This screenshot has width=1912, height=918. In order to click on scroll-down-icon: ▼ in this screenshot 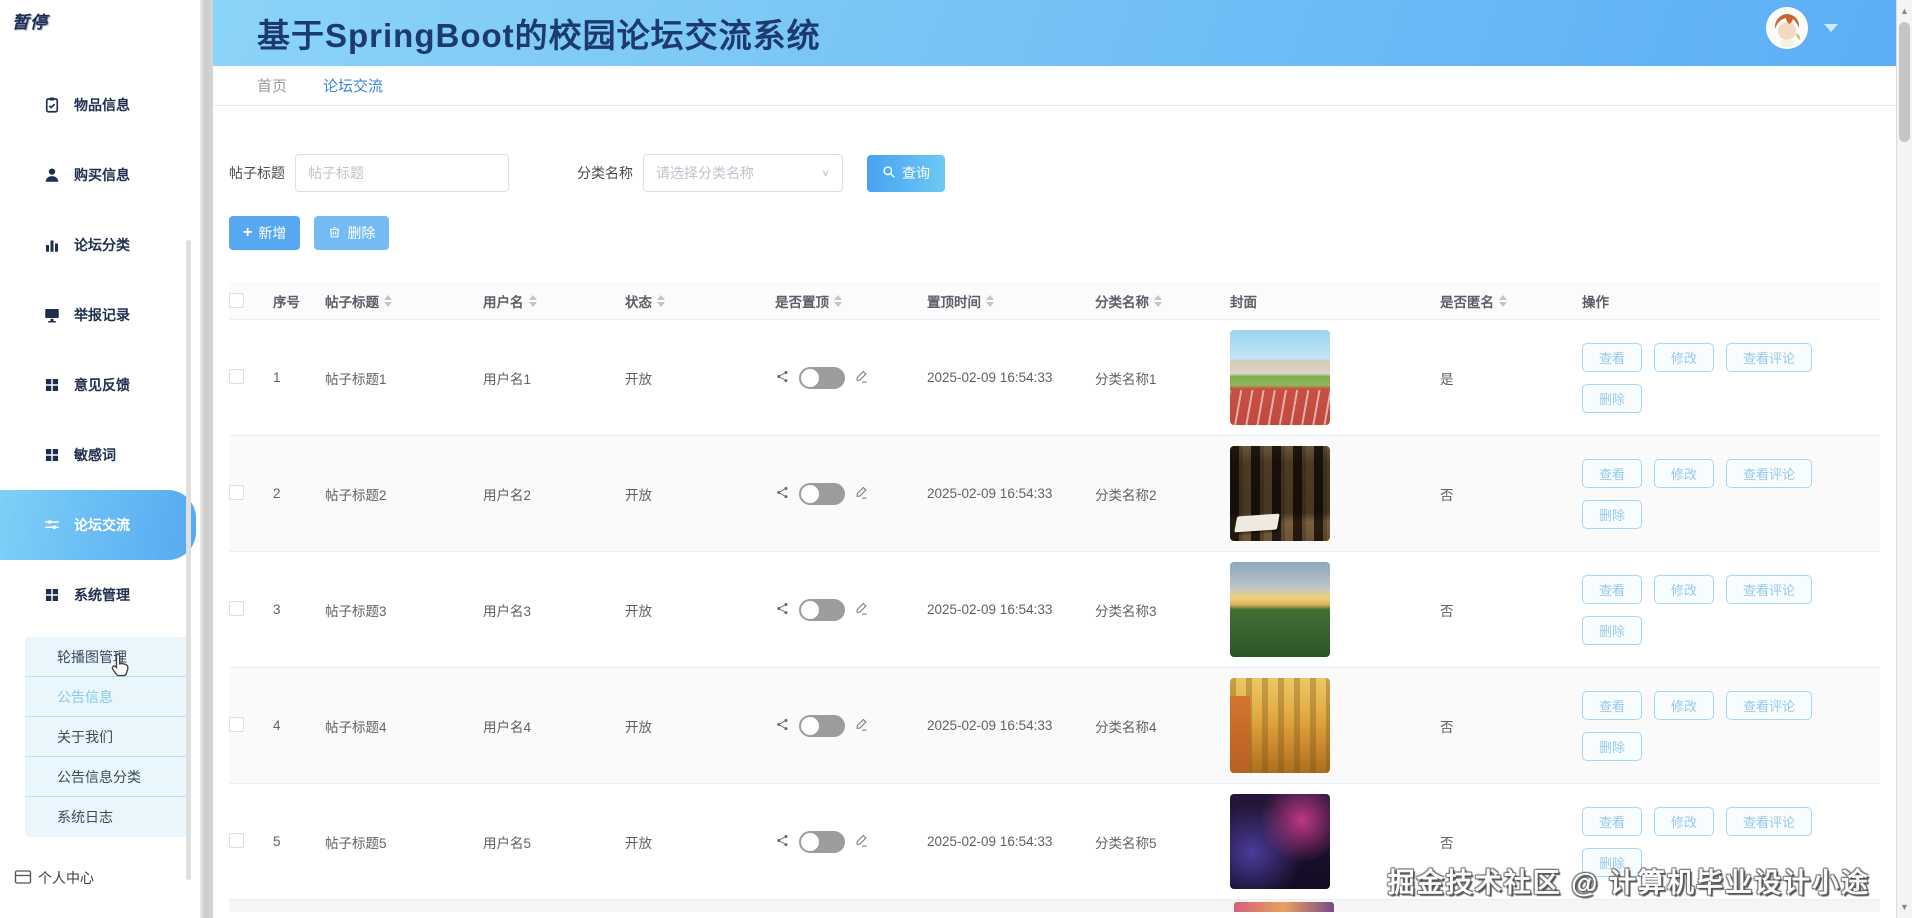, I will do `click(1904, 907)`.